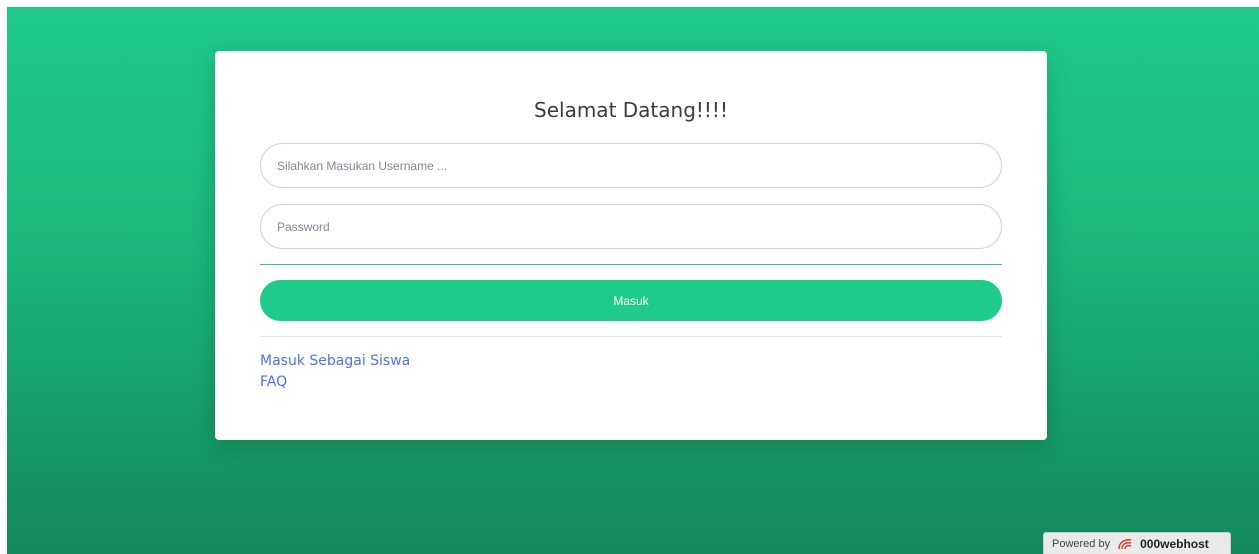 The width and height of the screenshot is (1259, 554). I want to click on student-login-link: Masuk Sebagai Siswa, so click(335, 361).